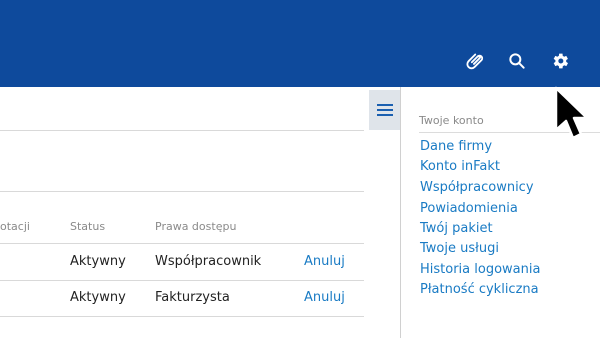  What do you see at coordinates (480, 269) in the screenshot?
I see `panel-item-login-history: Historia logowania` at bounding box center [480, 269].